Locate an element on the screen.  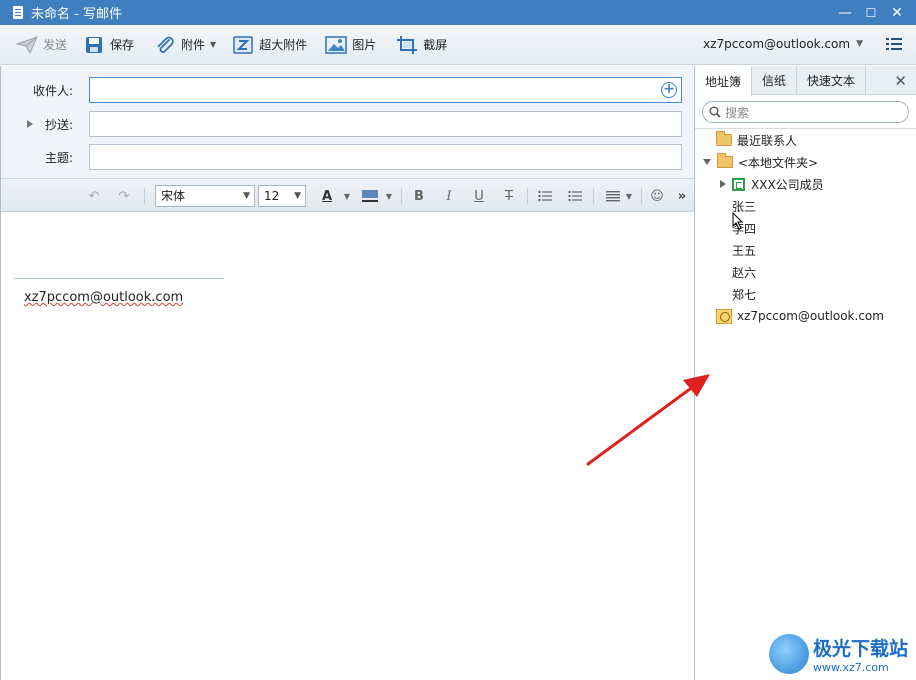
add-contact-icon: + is located at coordinates (669, 90).